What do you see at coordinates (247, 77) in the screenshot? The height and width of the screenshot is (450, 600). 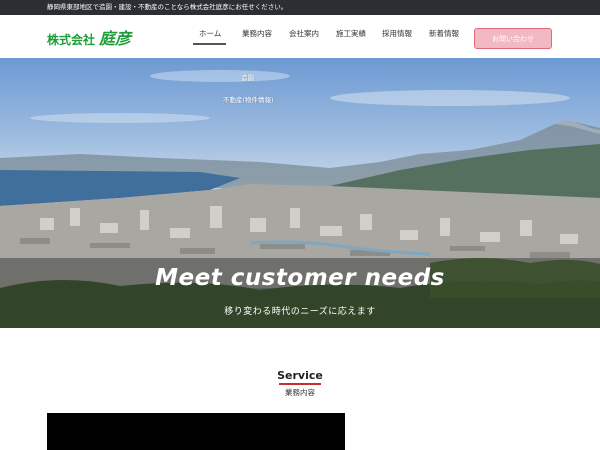 I see `dropdown-item-landscaping: 造園` at bounding box center [247, 77].